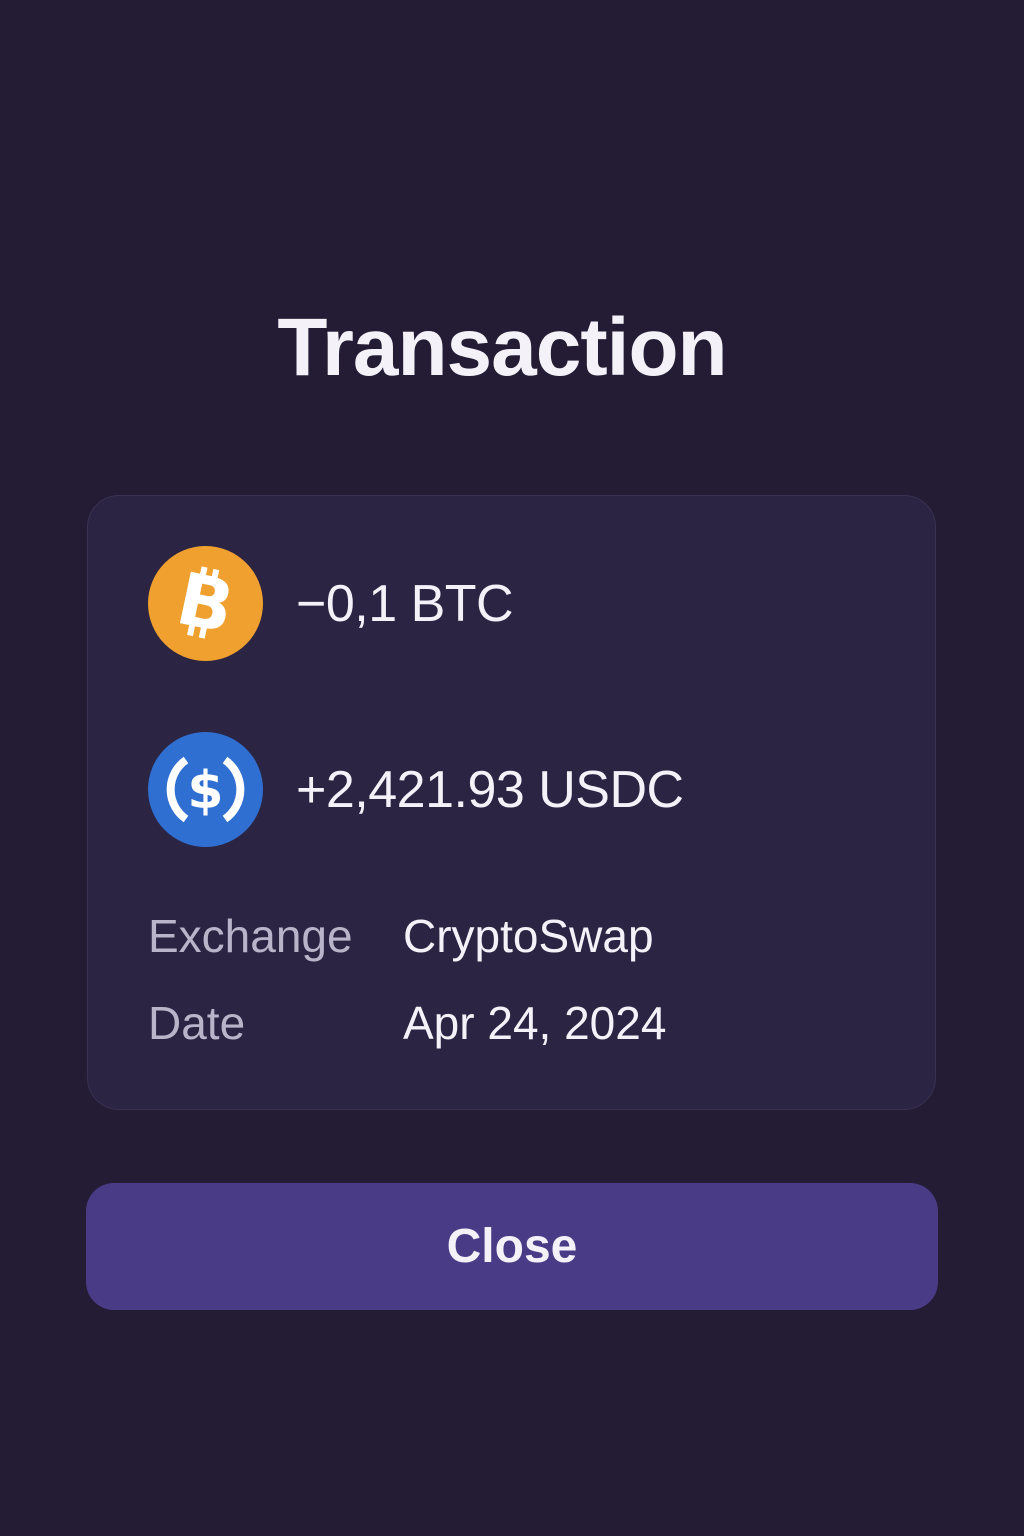  I want to click on sent-amount: −0,1 BTC, so click(405, 603).